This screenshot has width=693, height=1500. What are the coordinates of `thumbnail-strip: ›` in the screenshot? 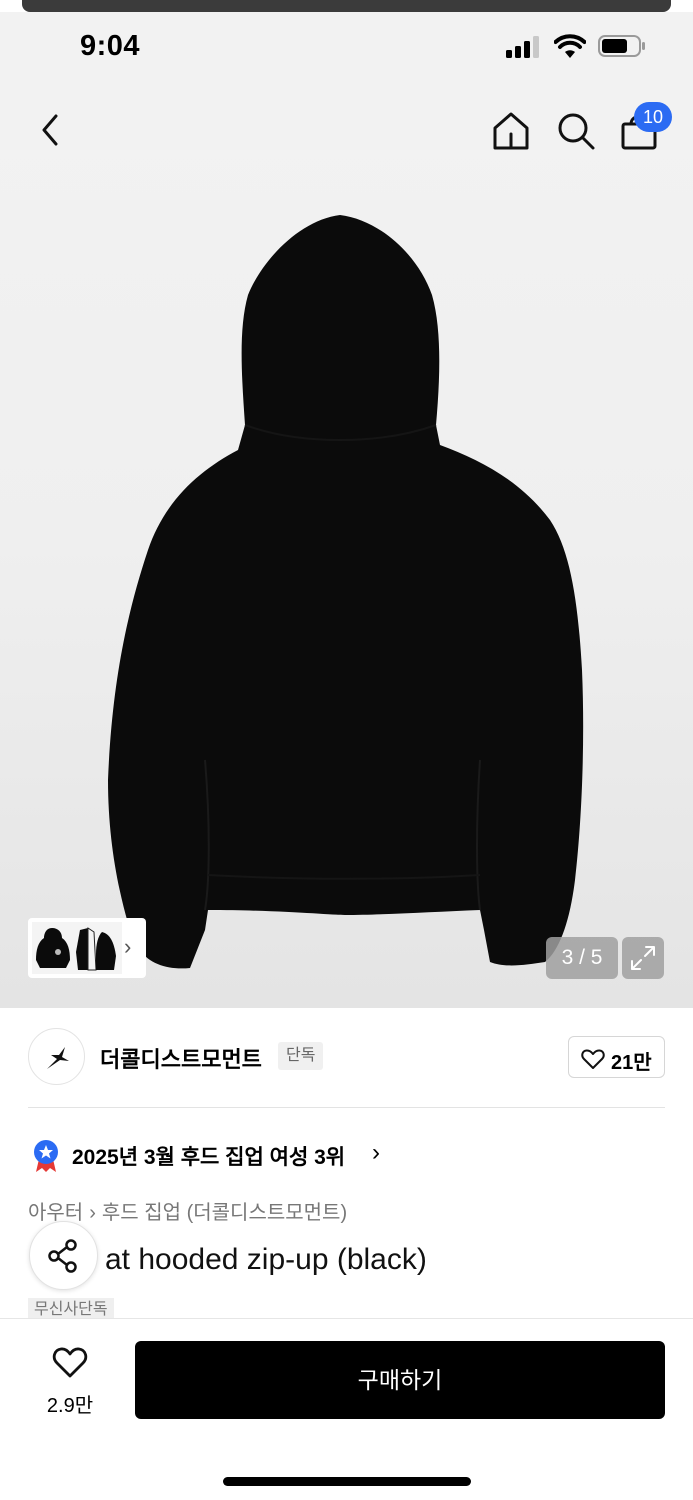 It's located at (87, 948).